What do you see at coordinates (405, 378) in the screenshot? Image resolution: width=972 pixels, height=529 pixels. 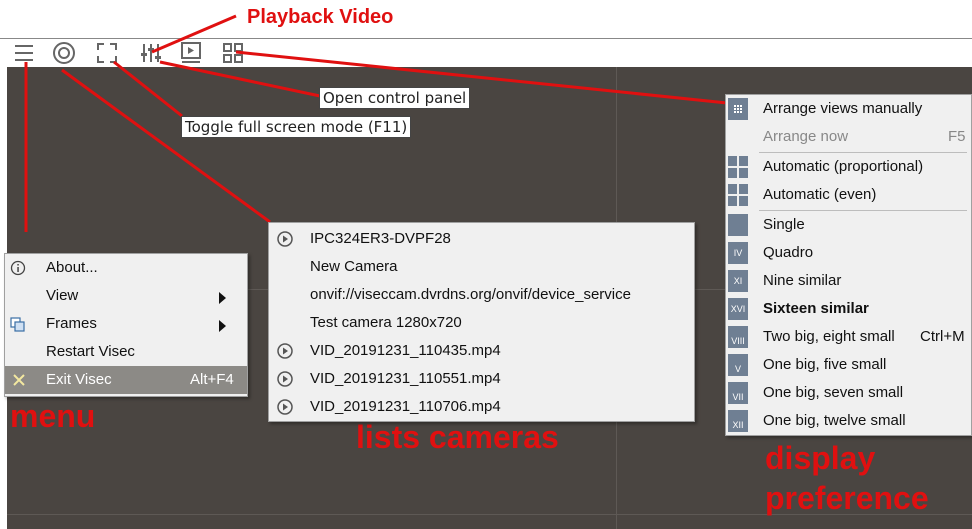 I see `camera-item-label: VID_20191231_110551.mp4` at bounding box center [405, 378].